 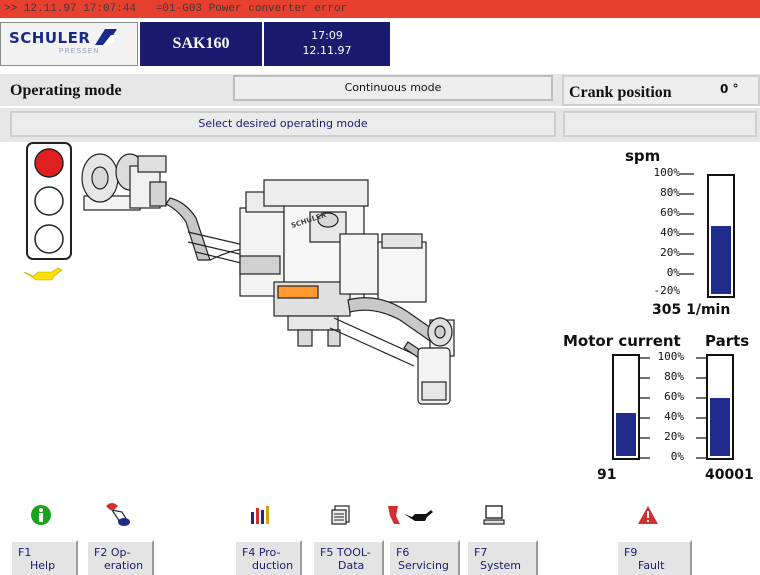 What do you see at coordinates (729, 475) in the screenshot?
I see `parts-value: 40001` at bounding box center [729, 475].